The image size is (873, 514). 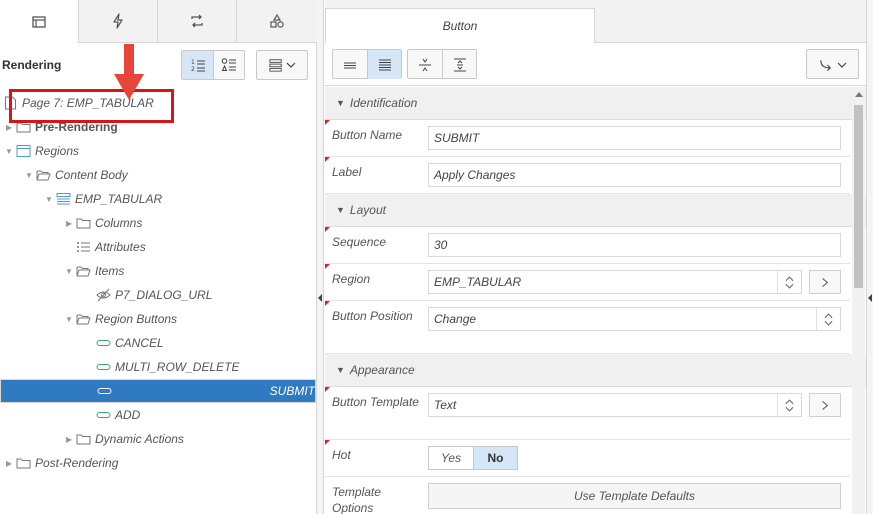 I want to click on prop-button-name: Button Name SUBMIT, so click(x=587, y=138).